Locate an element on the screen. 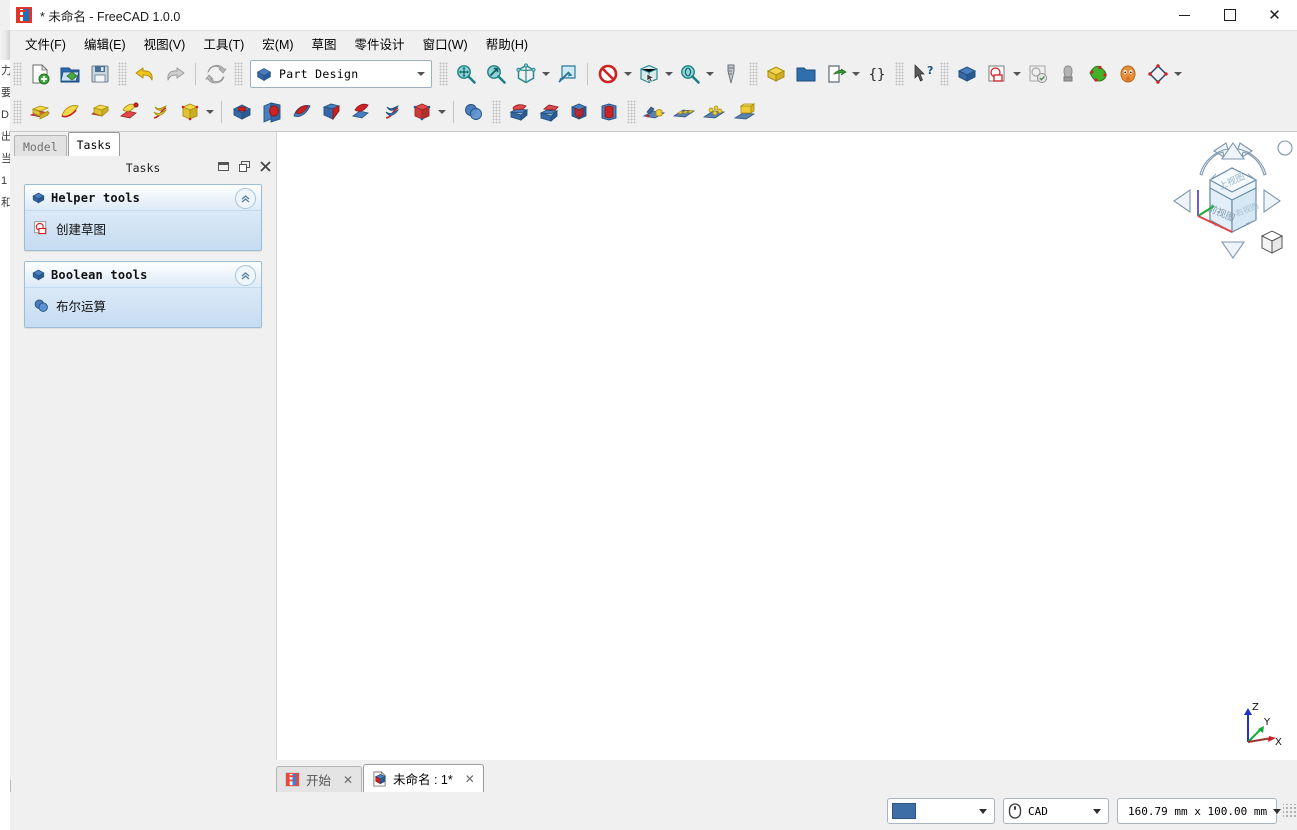 This screenshot has width=1297, height=830. workbench-selector: Part Design is located at coordinates (341, 74).